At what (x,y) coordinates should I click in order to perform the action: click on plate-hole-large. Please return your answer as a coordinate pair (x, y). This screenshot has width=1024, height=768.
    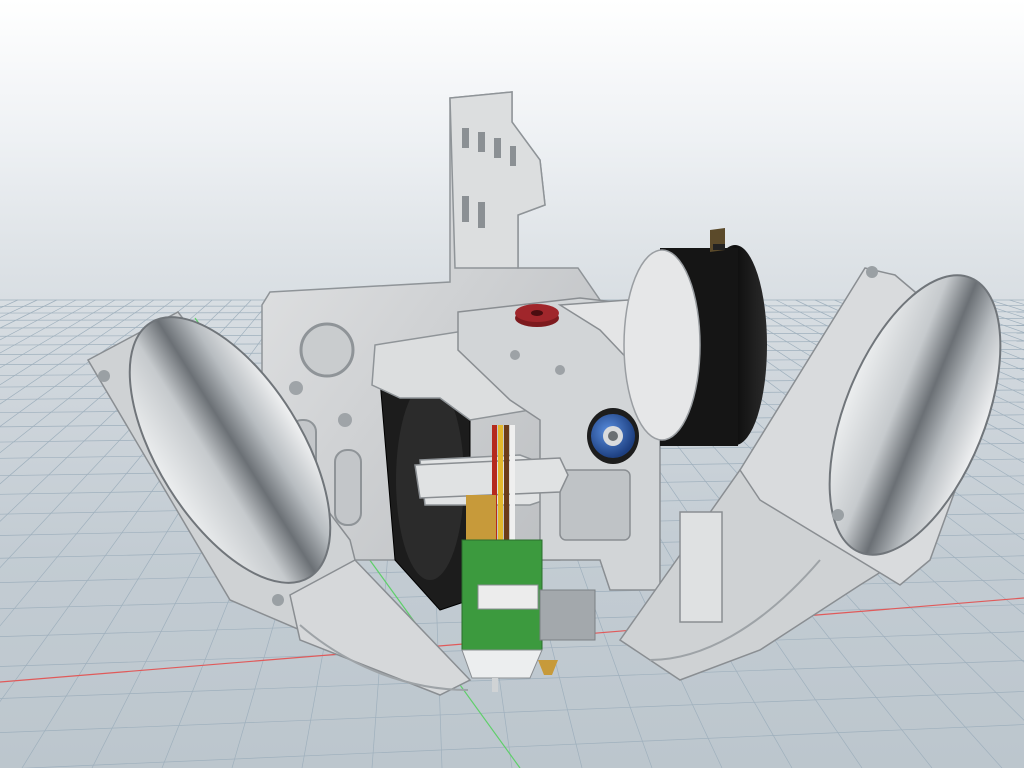
    Looking at the image, I should click on (327, 350).